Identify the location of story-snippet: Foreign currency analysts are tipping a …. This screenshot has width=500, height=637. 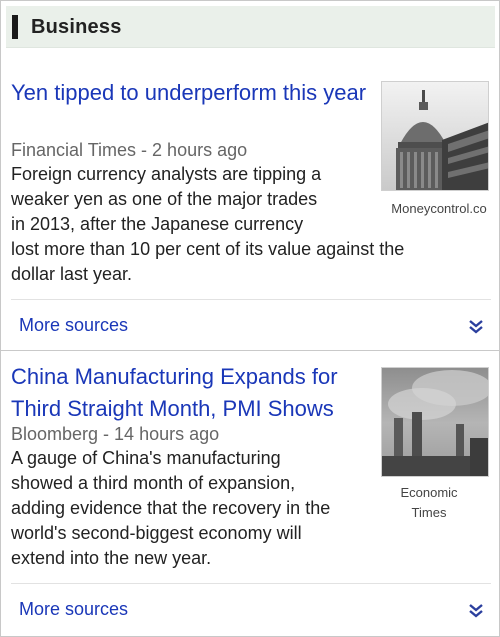
(191, 199).